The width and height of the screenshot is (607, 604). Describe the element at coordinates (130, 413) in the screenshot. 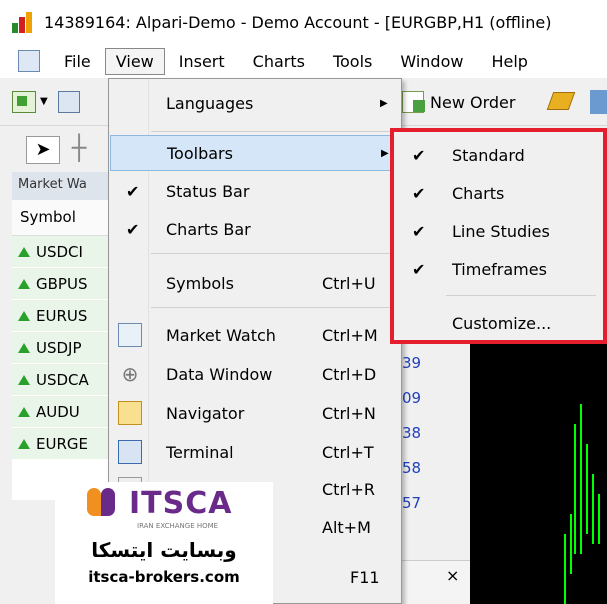

I see `navigator-icon` at that location.